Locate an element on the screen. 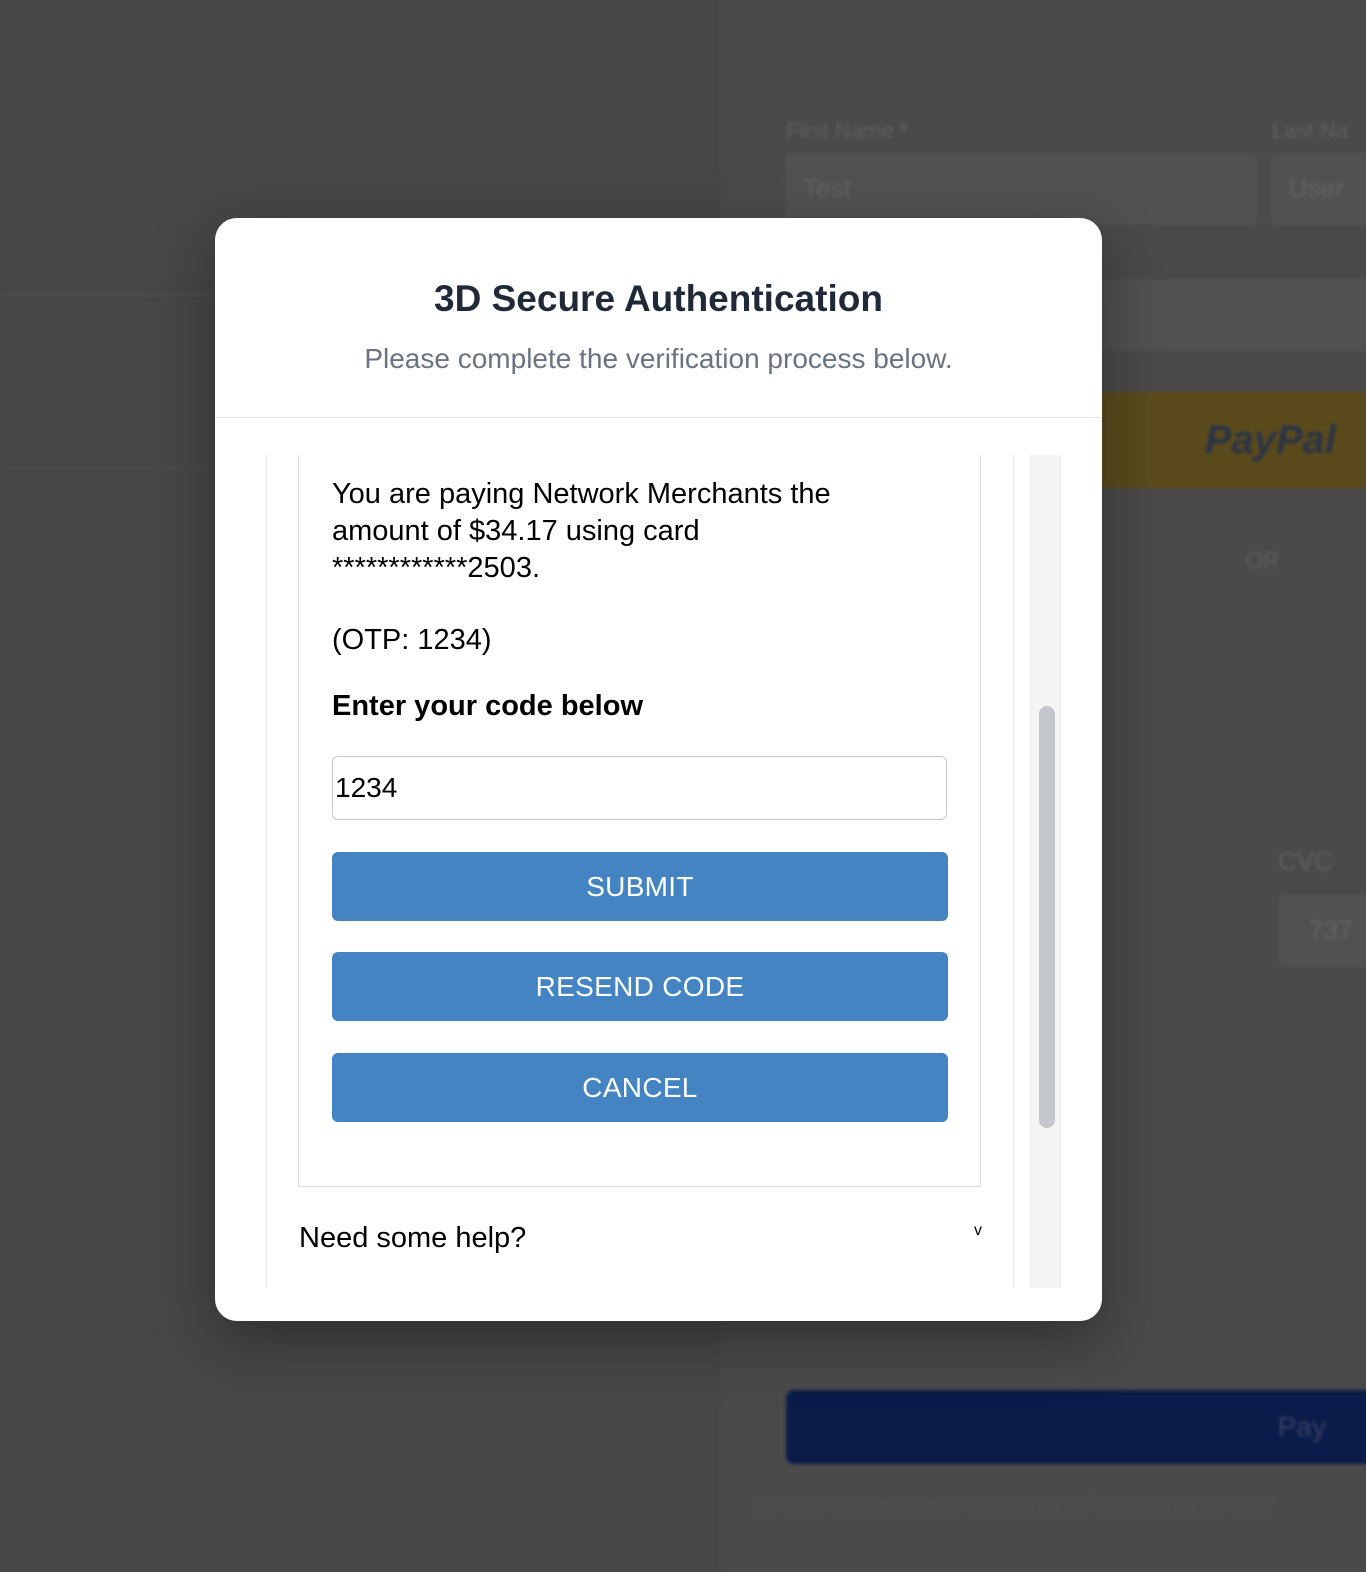 The image size is (1366, 1572). pay-button: Pay is located at coordinates (1076, 1427).